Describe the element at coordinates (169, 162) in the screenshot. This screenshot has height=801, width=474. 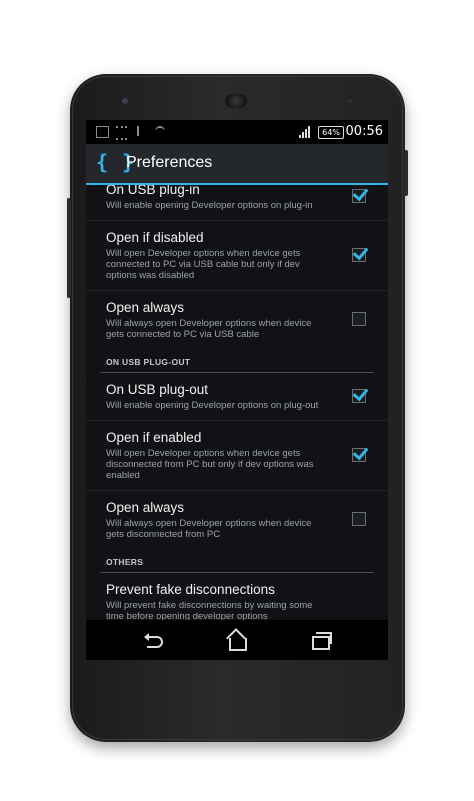
I see `page-title: Preferences` at that location.